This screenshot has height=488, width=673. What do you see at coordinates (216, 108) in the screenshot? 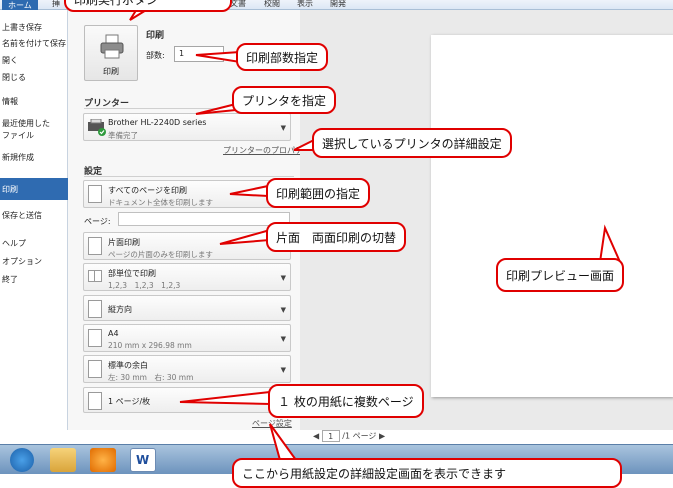
I see `tail-printer` at bounding box center [216, 108].